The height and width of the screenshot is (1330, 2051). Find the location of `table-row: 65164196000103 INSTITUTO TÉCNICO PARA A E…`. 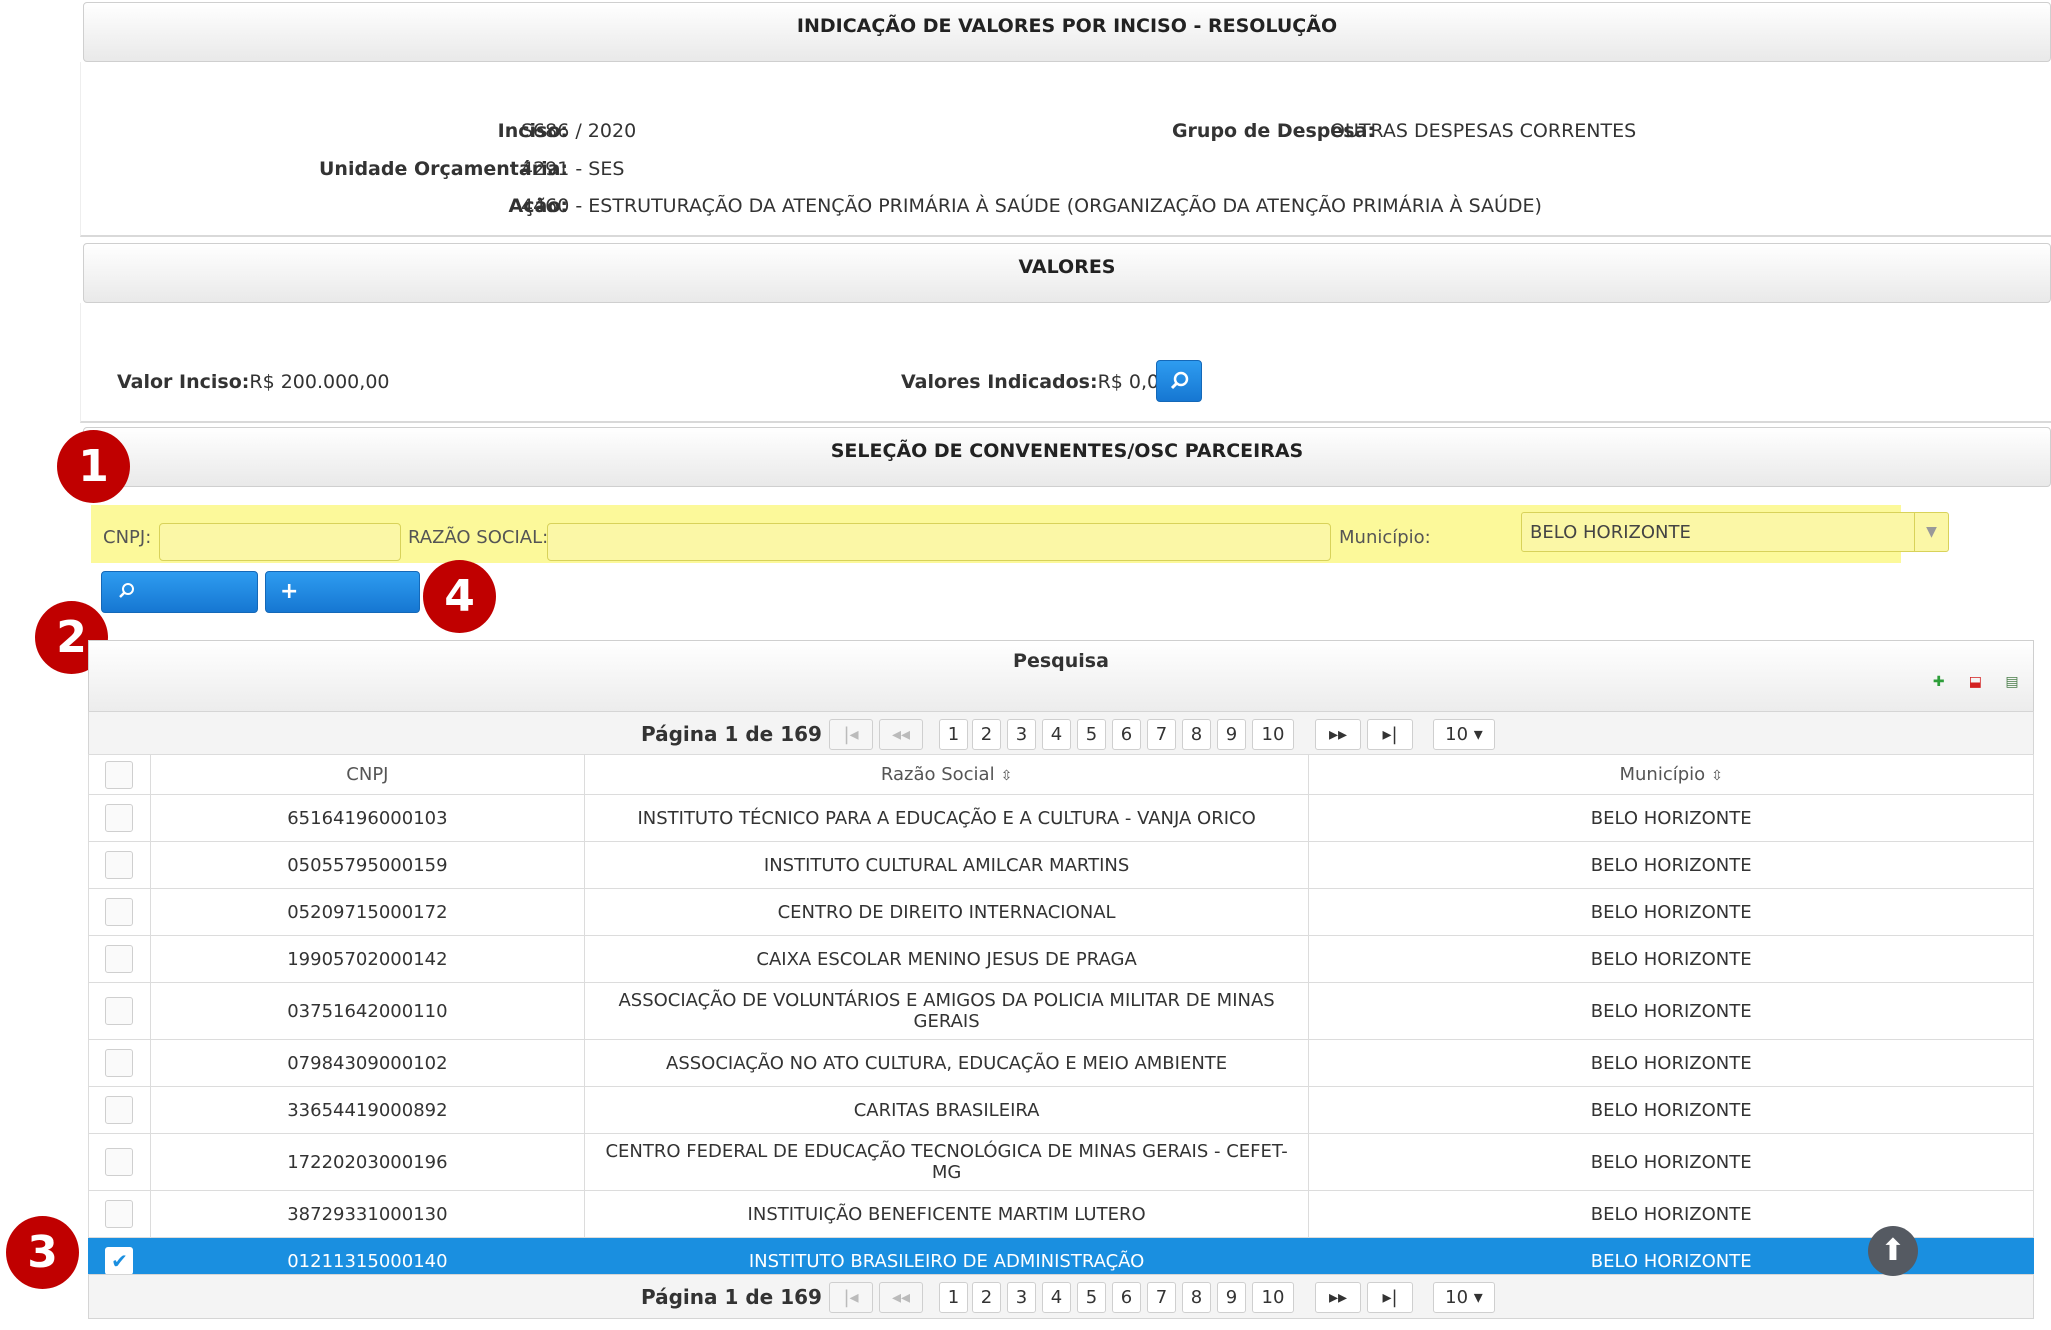

table-row: 65164196000103 INSTITUTO TÉCNICO PARA A E… is located at coordinates (1061, 818).